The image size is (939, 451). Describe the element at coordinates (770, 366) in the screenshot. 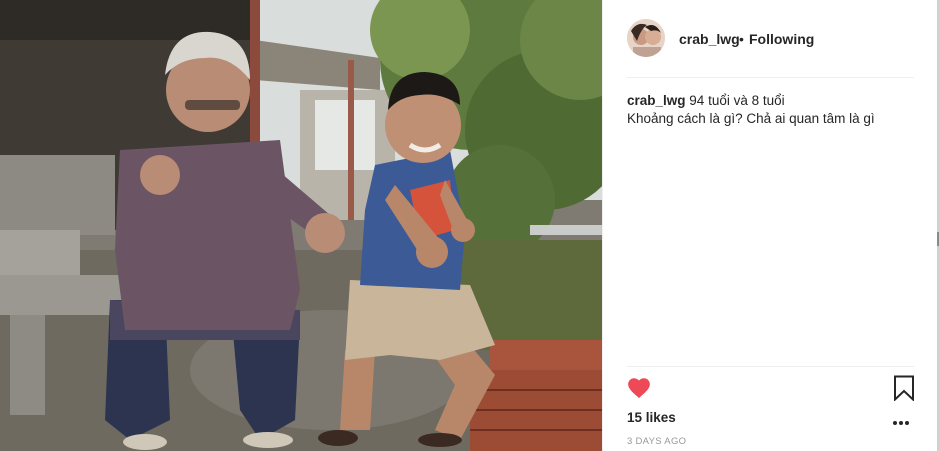

I see `actions-divider` at that location.